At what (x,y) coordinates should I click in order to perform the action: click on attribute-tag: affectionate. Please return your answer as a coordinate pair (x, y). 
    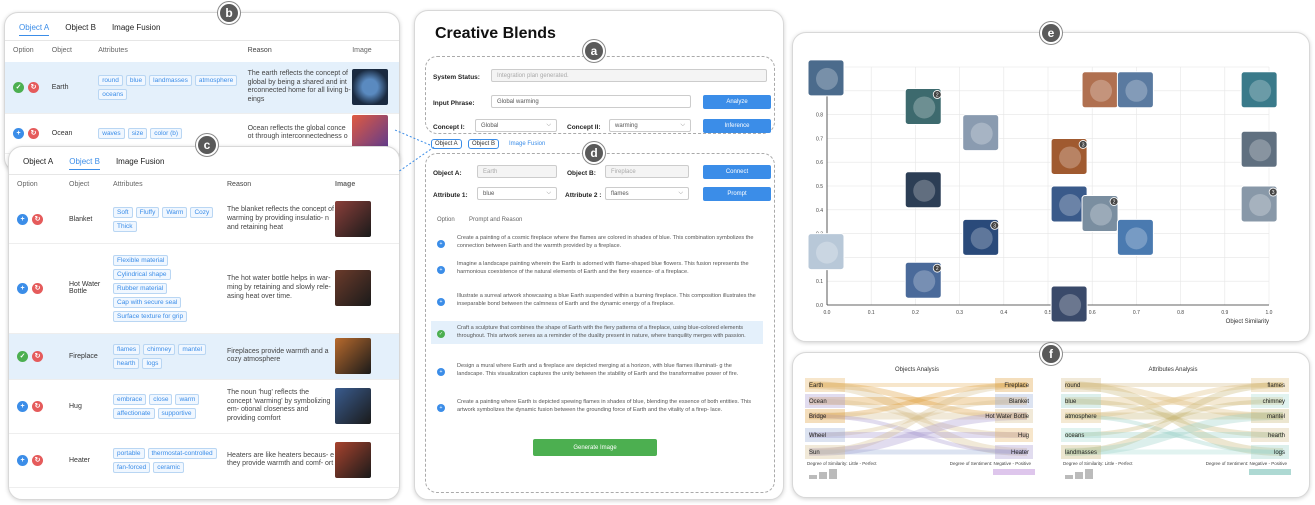
    Looking at the image, I should click on (134, 413).